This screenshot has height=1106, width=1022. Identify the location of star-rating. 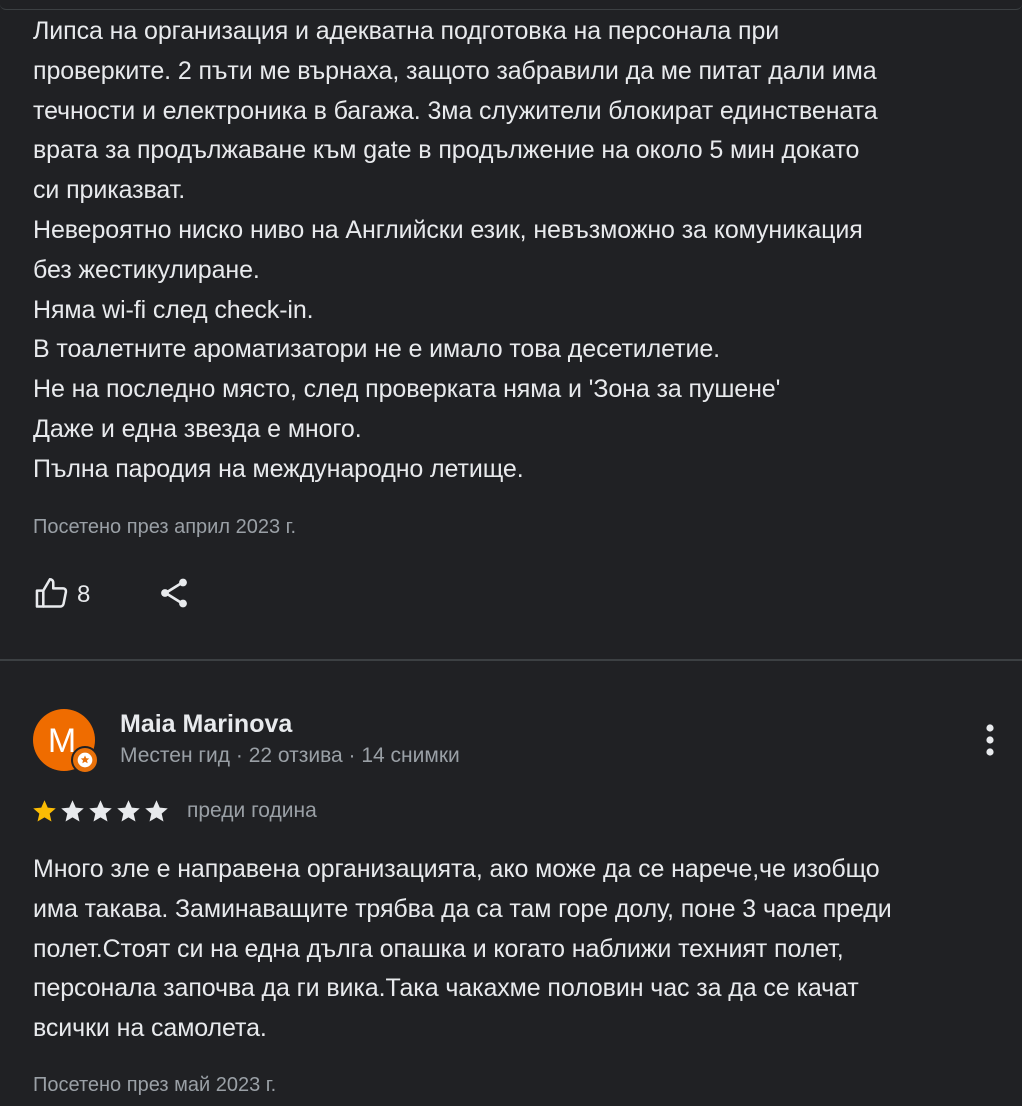
(101, 811).